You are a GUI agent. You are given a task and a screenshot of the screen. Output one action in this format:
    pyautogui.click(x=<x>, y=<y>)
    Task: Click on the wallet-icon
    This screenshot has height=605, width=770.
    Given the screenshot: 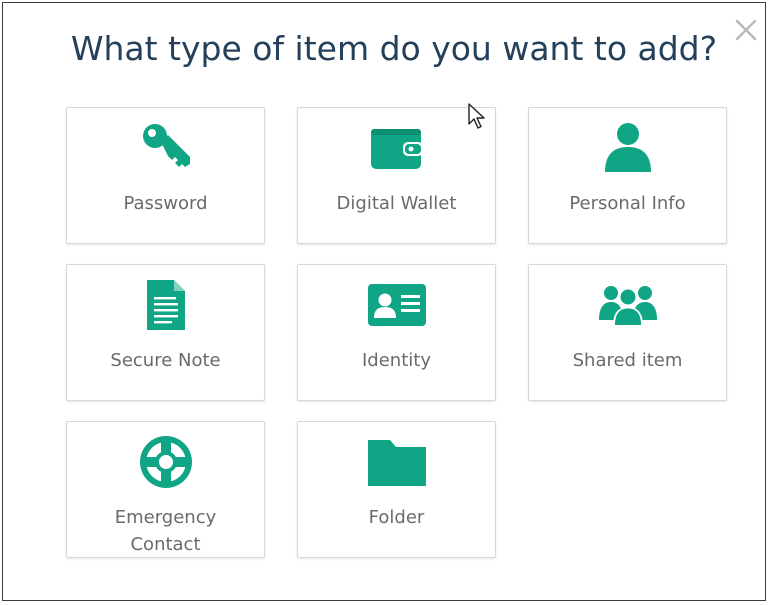 What is the action you would take?
    pyautogui.click(x=397, y=148)
    